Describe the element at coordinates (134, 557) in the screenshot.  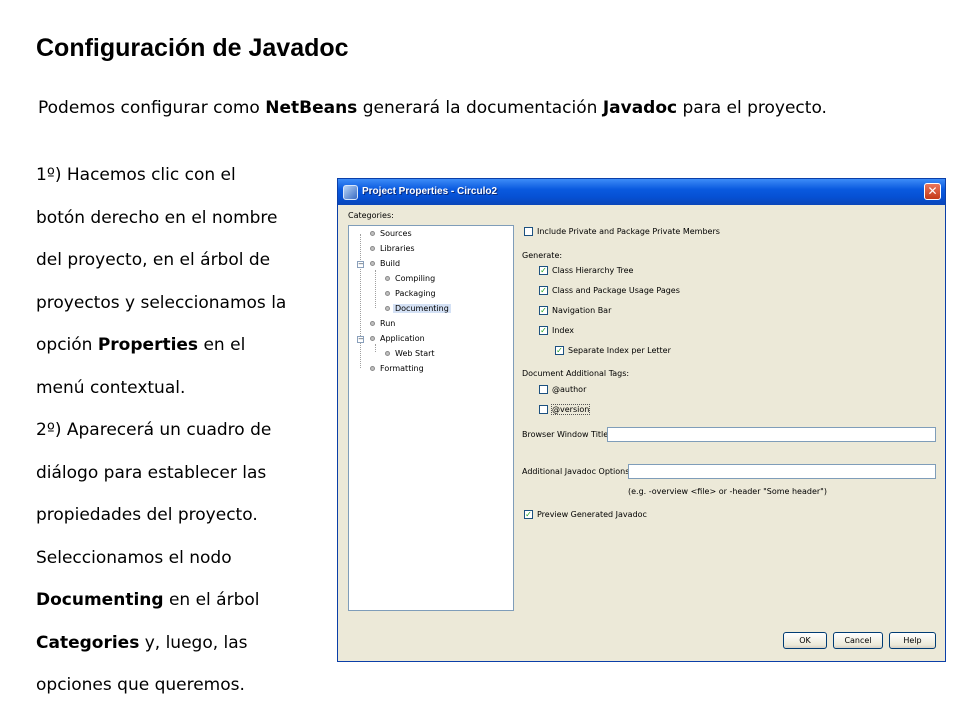
I see `step-line: Seleccionamos el nodo` at that location.